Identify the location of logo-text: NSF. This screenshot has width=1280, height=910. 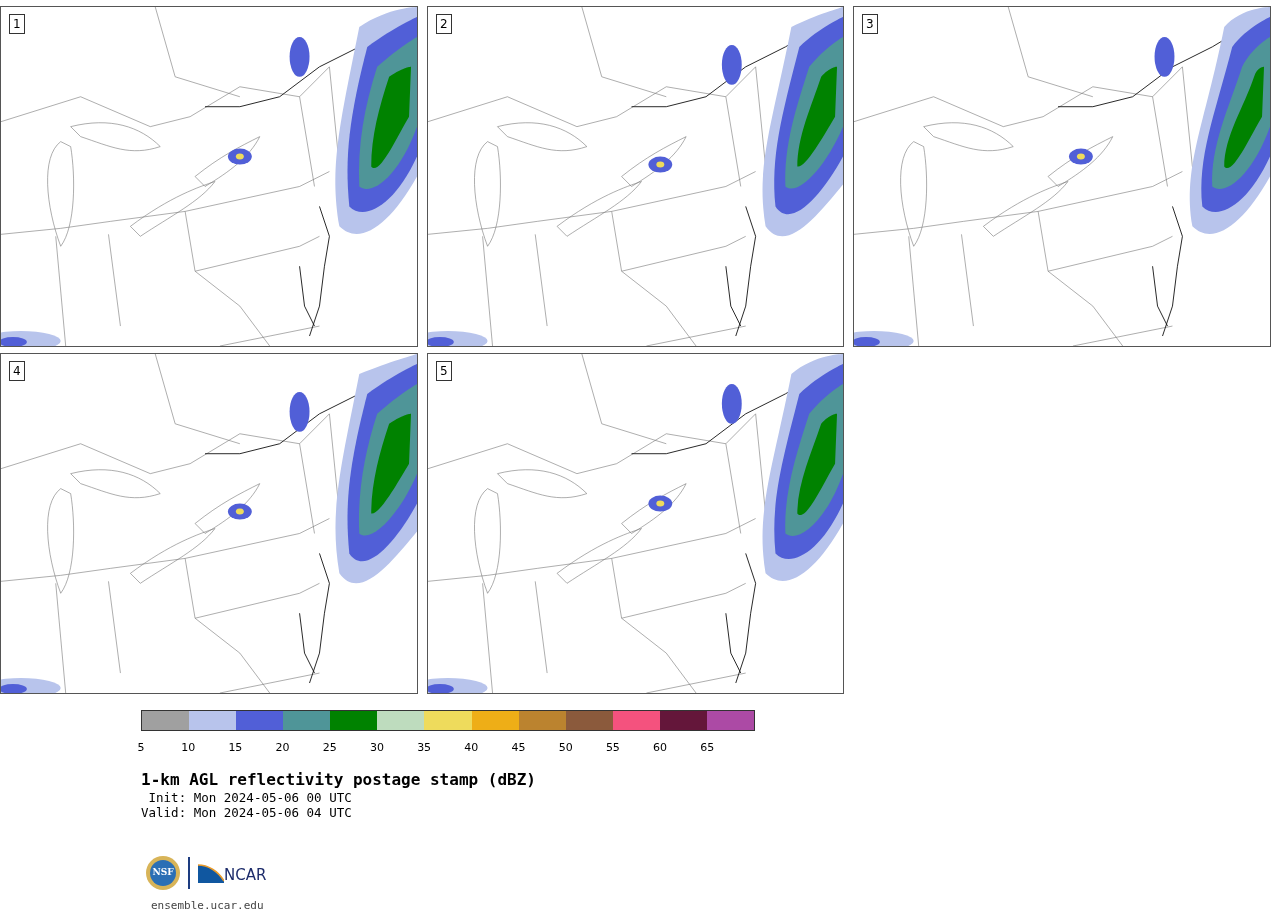
(163, 873).